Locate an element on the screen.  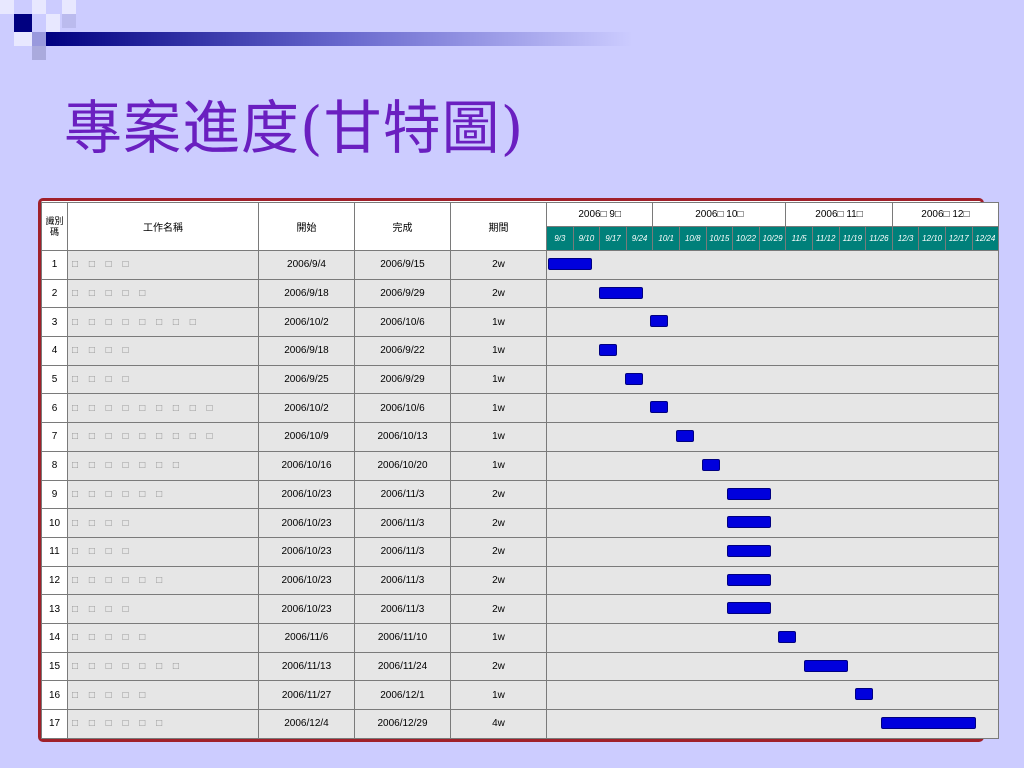
task-id: 14 is located at coordinates (54, 637).